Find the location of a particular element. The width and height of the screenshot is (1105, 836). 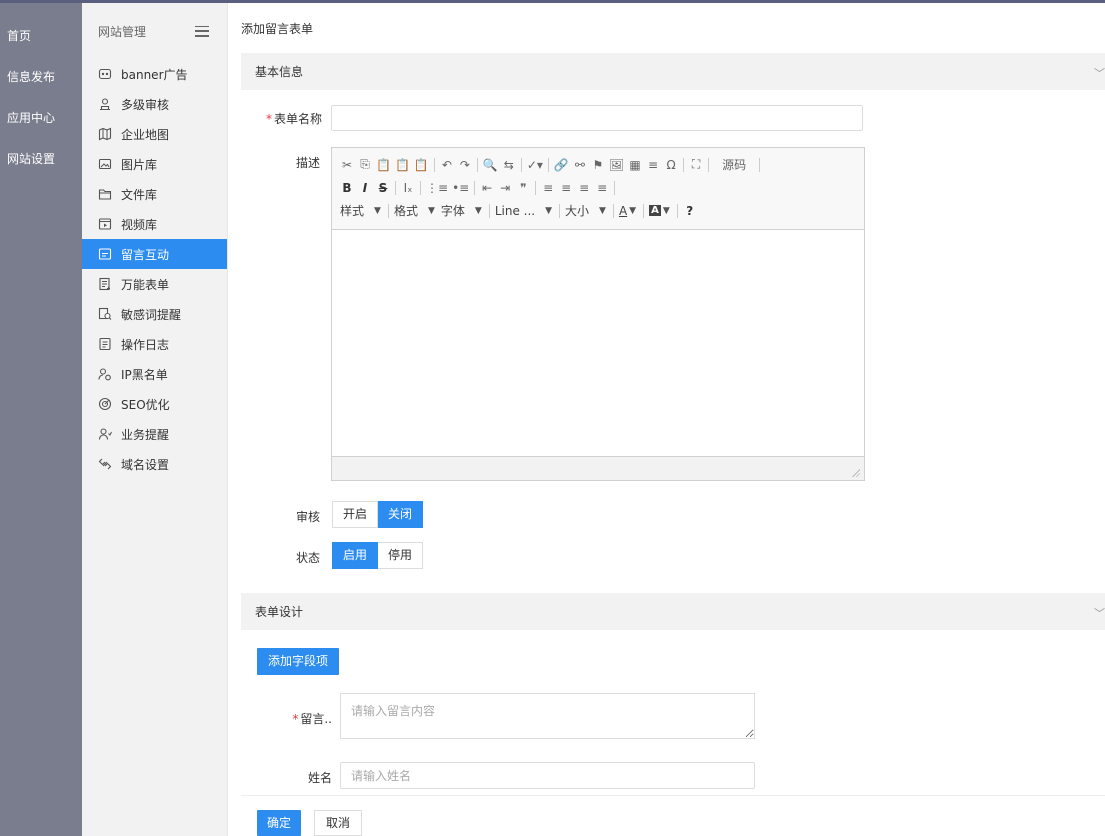

nav-item-home: 首页 is located at coordinates (41, 36).